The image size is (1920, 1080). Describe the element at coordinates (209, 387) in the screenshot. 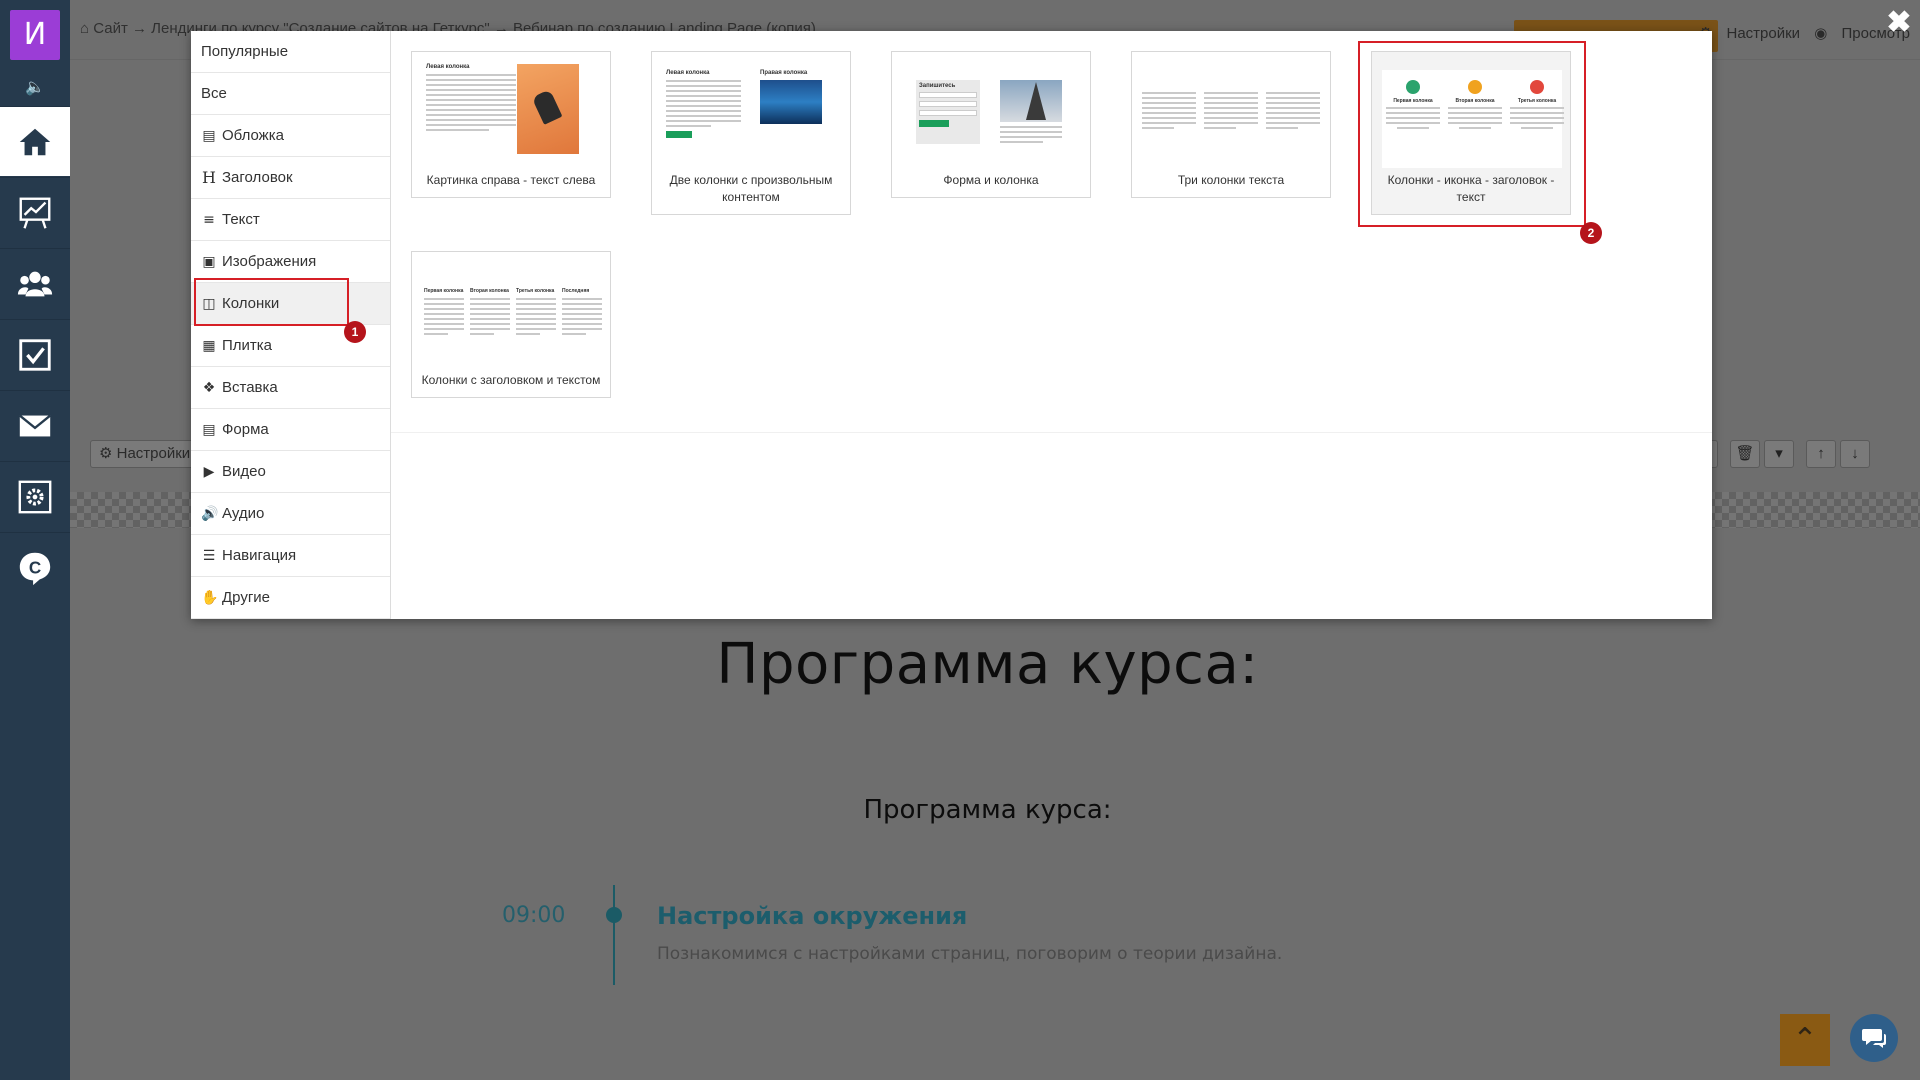

I see `cubes-icon: ❖` at that location.